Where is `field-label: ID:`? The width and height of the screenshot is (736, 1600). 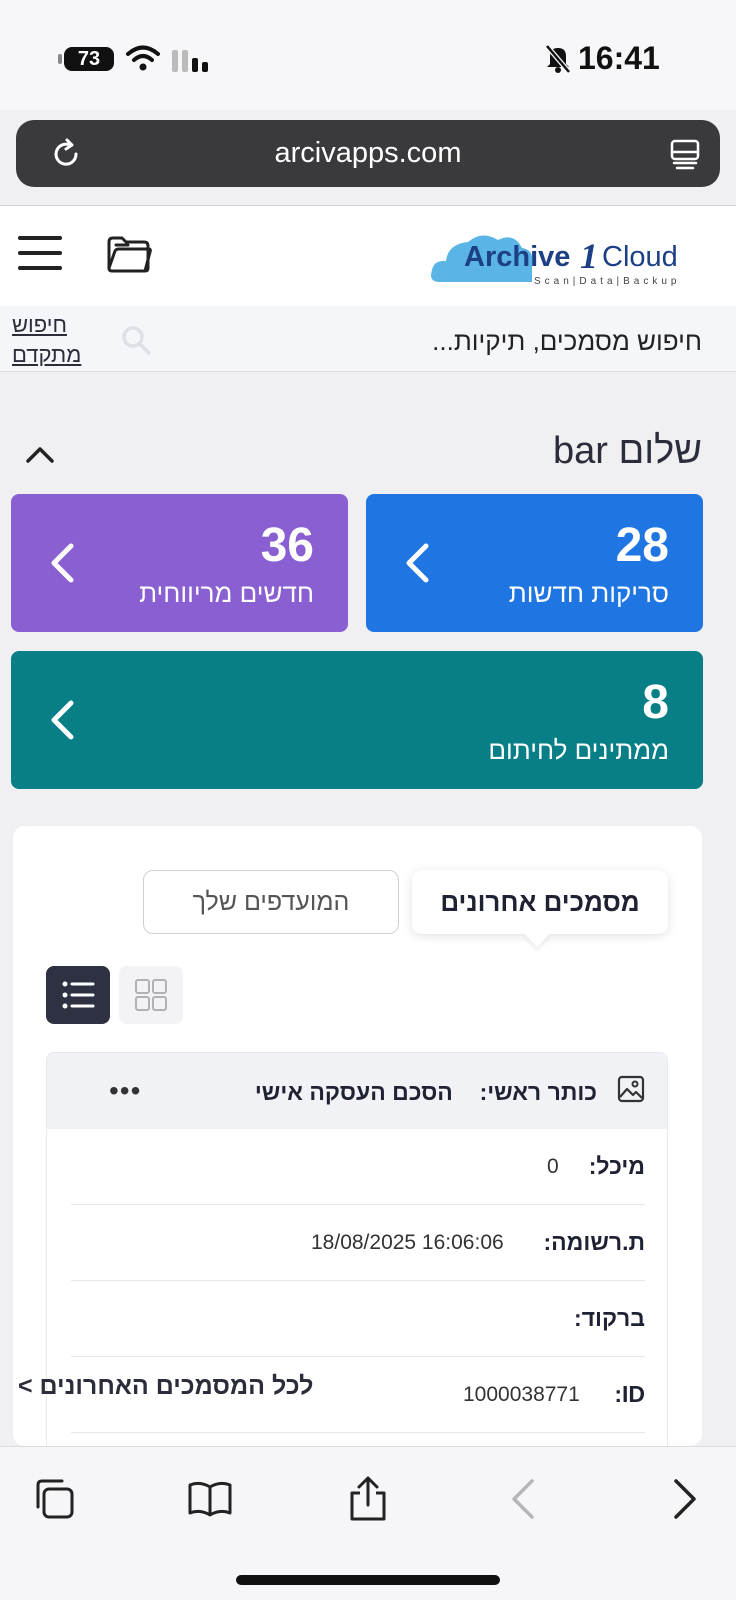
field-label: ID: is located at coordinates (629, 1394).